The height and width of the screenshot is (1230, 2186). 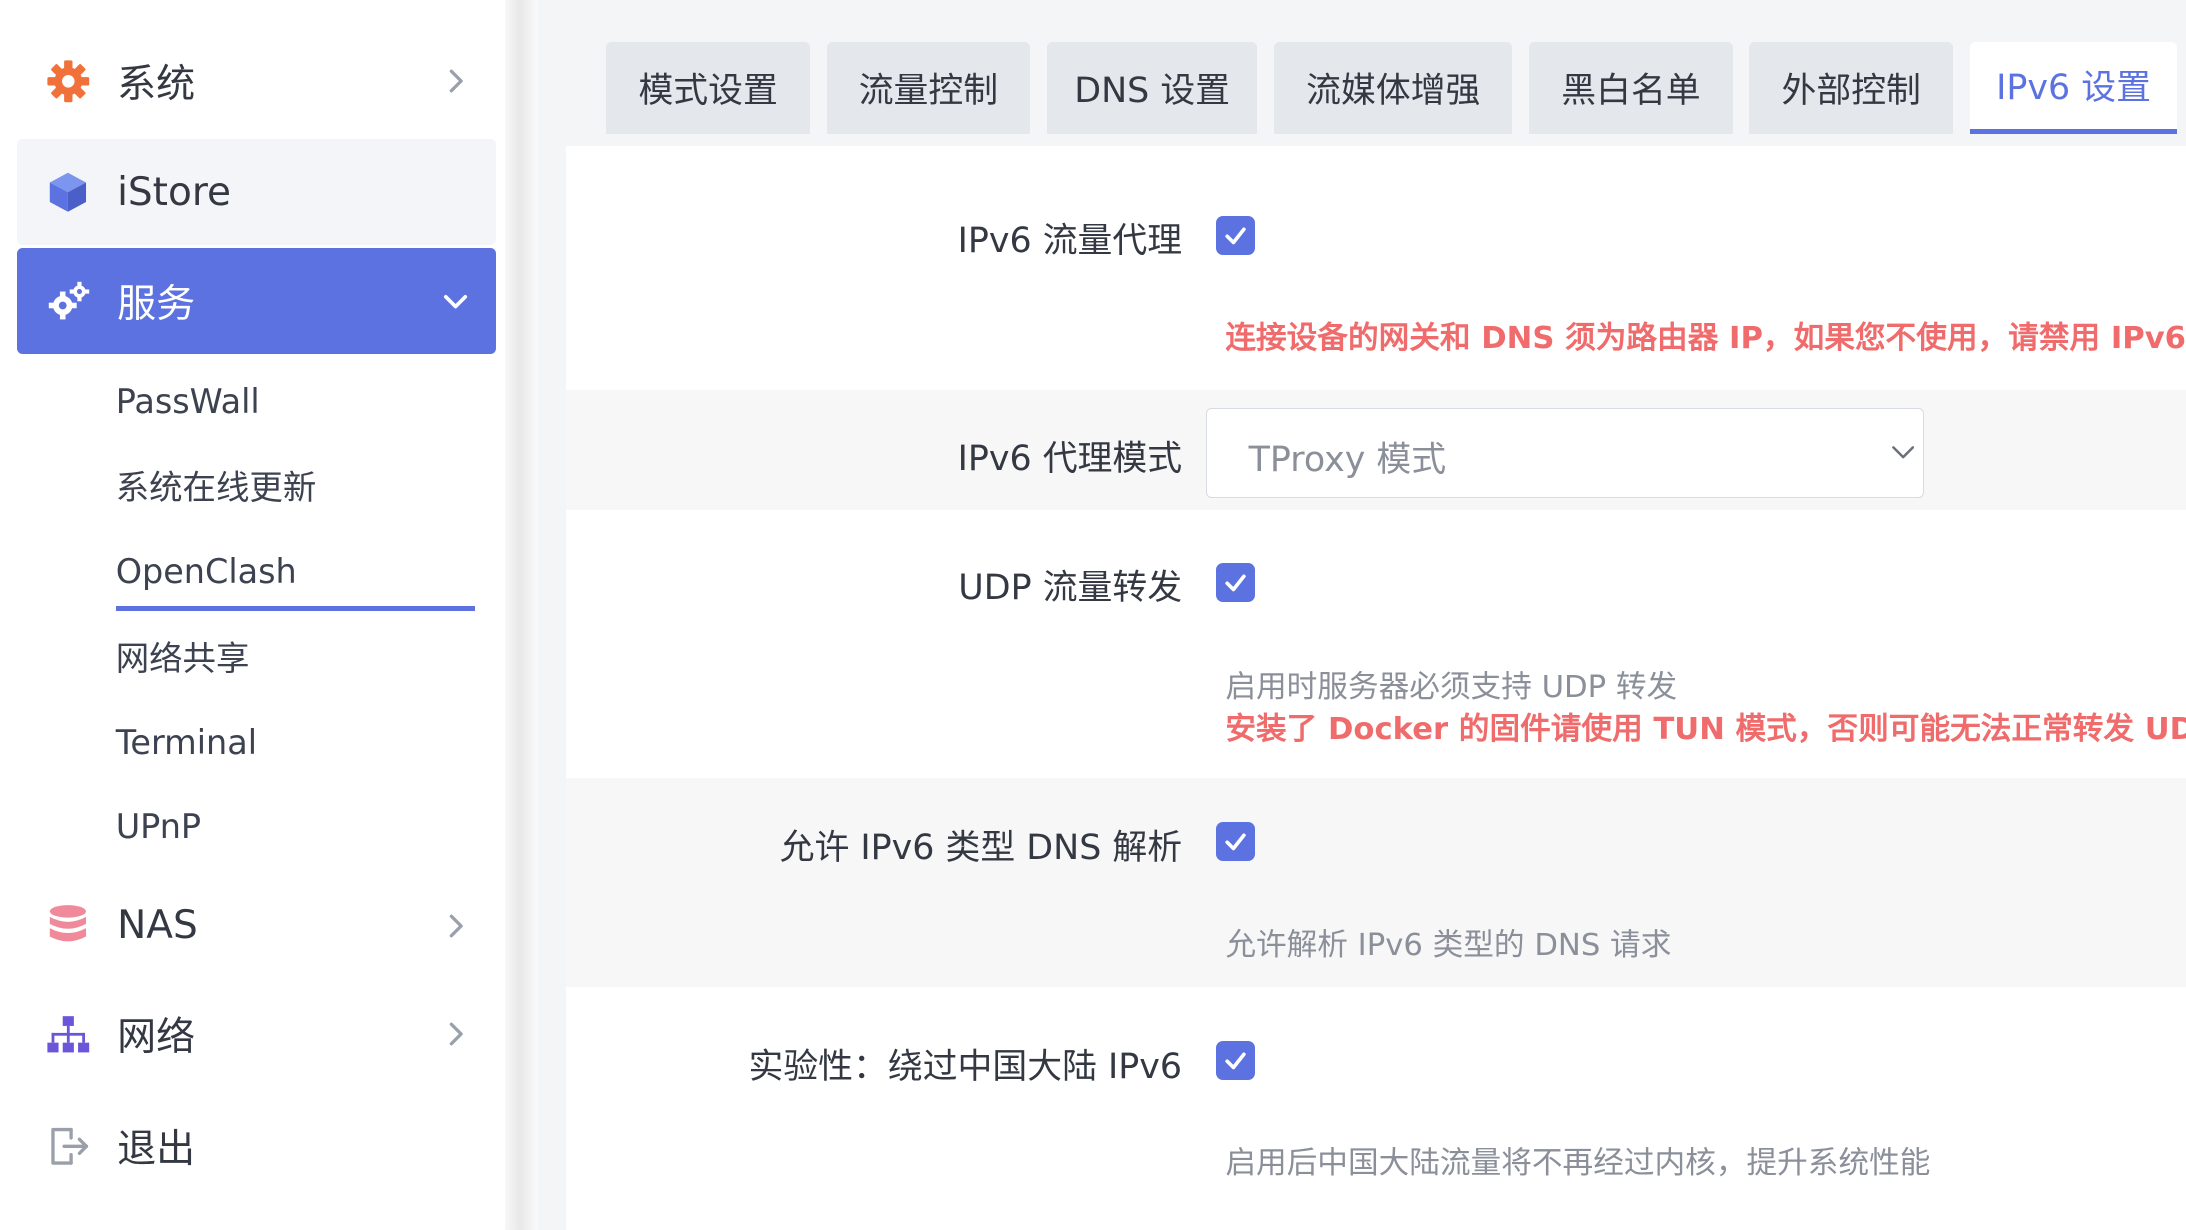 What do you see at coordinates (965, 1066) in the screenshot?
I see `bypass-cn-label: 实验性：绕过中国大陆 IPv6` at bounding box center [965, 1066].